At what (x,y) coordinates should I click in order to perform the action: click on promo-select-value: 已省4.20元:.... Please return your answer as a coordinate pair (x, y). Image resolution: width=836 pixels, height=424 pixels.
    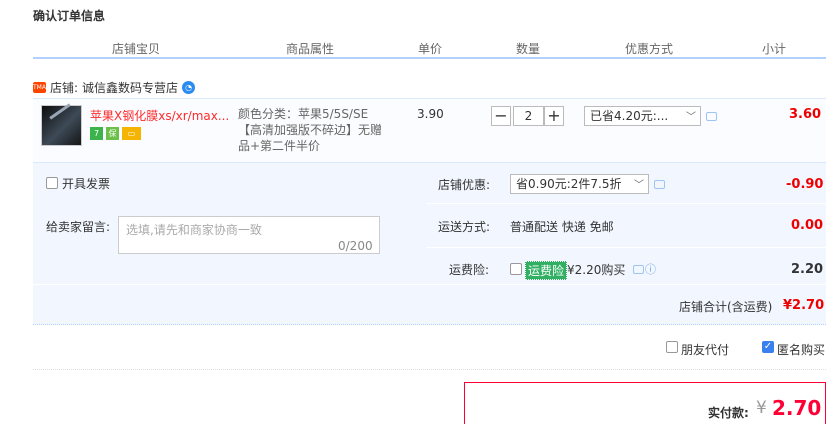
    Looking at the image, I should click on (629, 116).